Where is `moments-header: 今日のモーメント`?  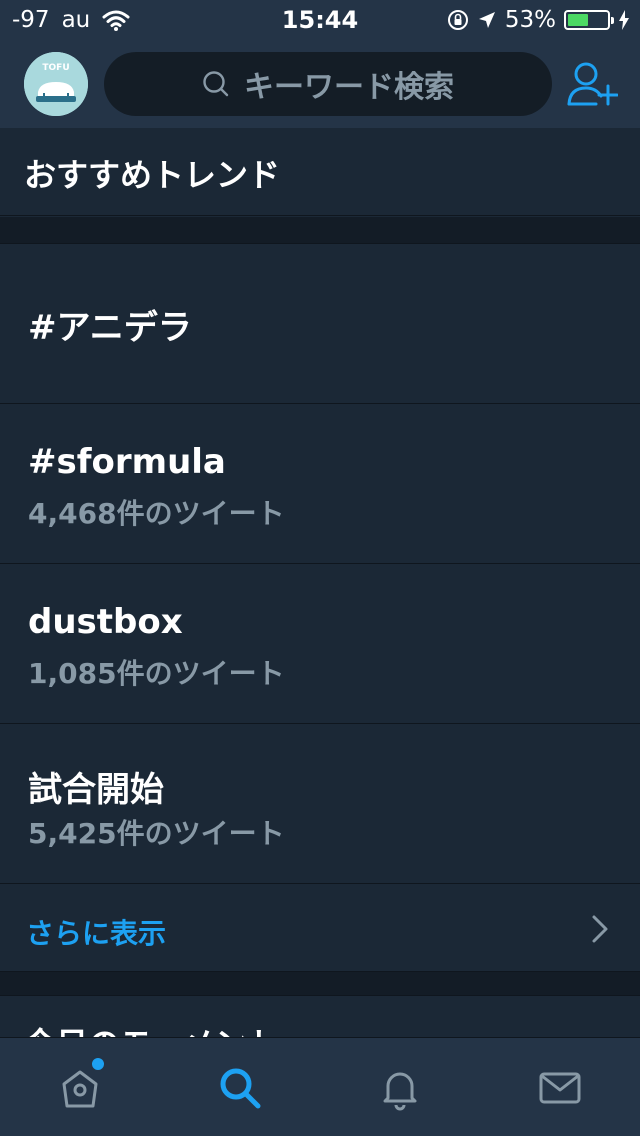 moments-header: 今日のモーメント is located at coordinates (320, 1017).